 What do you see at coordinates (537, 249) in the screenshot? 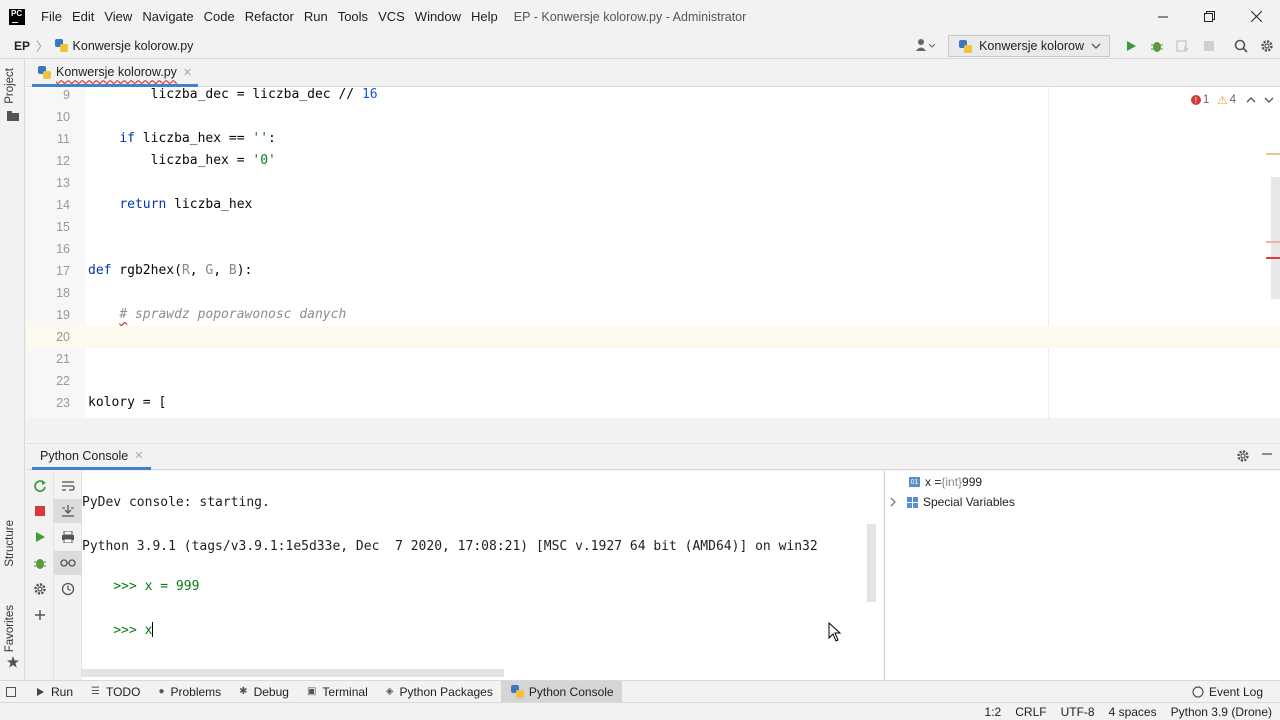
I see `code-line-16: 16` at bounding box center [537, 249].